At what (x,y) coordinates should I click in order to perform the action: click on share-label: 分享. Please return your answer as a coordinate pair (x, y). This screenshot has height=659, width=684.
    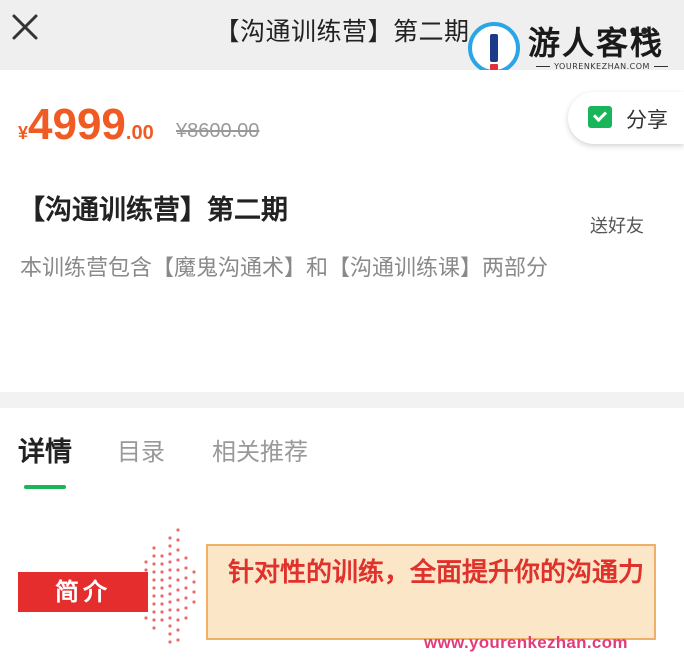
    Looking at the image, I should click on (647, 120).